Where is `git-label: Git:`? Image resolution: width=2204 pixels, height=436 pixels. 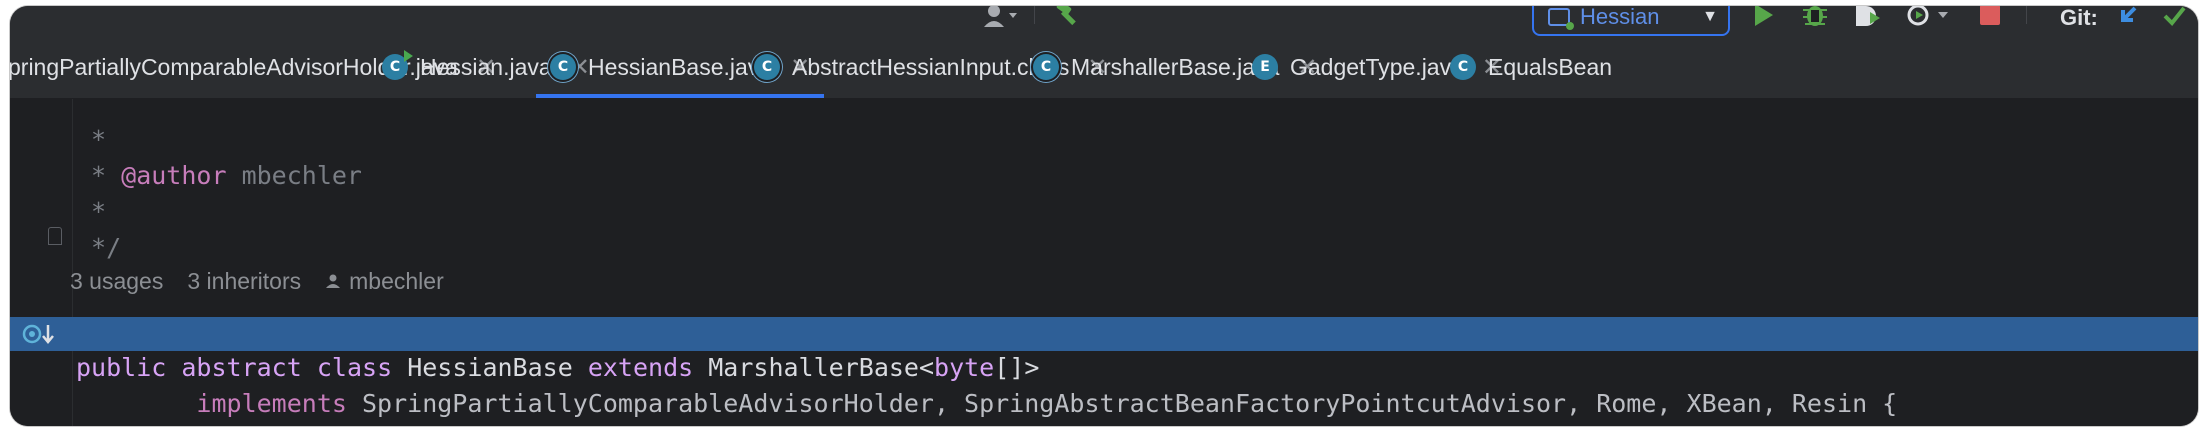
git-label: Git: is located at coordinates (2079, 18).